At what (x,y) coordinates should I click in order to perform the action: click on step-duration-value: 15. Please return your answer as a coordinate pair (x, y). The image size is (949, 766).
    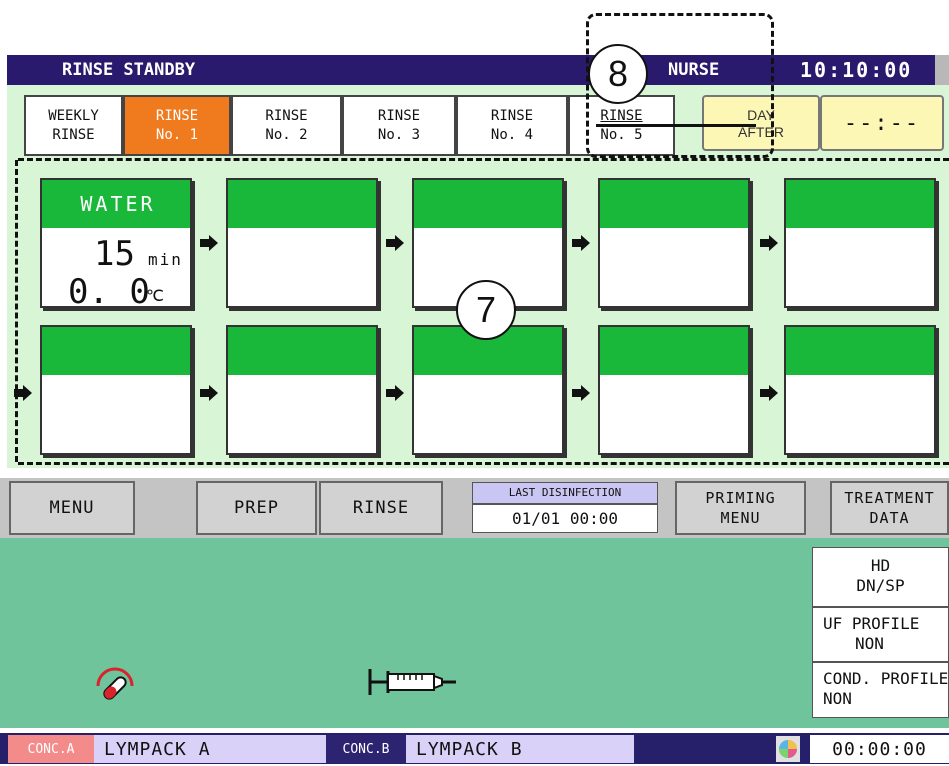
    Looking at the image, I should click on (114, 254).